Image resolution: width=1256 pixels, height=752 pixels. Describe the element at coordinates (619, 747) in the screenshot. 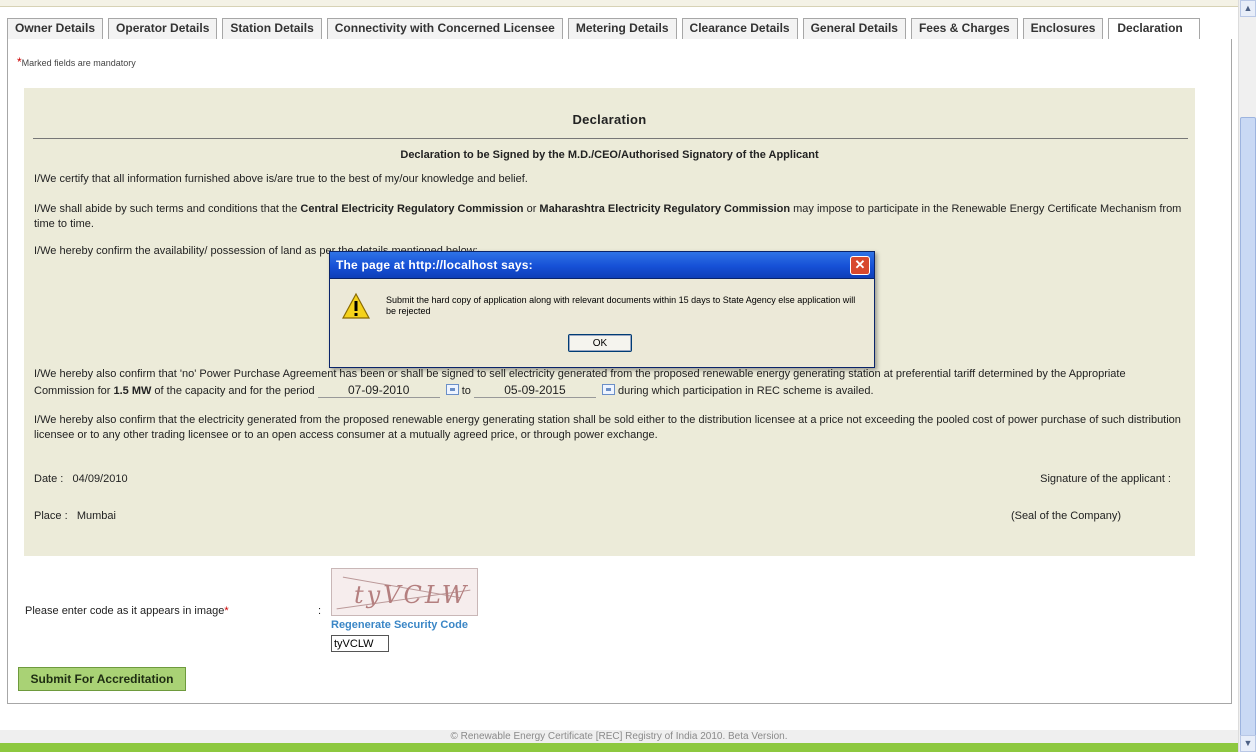

I see `footer-bar` at that location.